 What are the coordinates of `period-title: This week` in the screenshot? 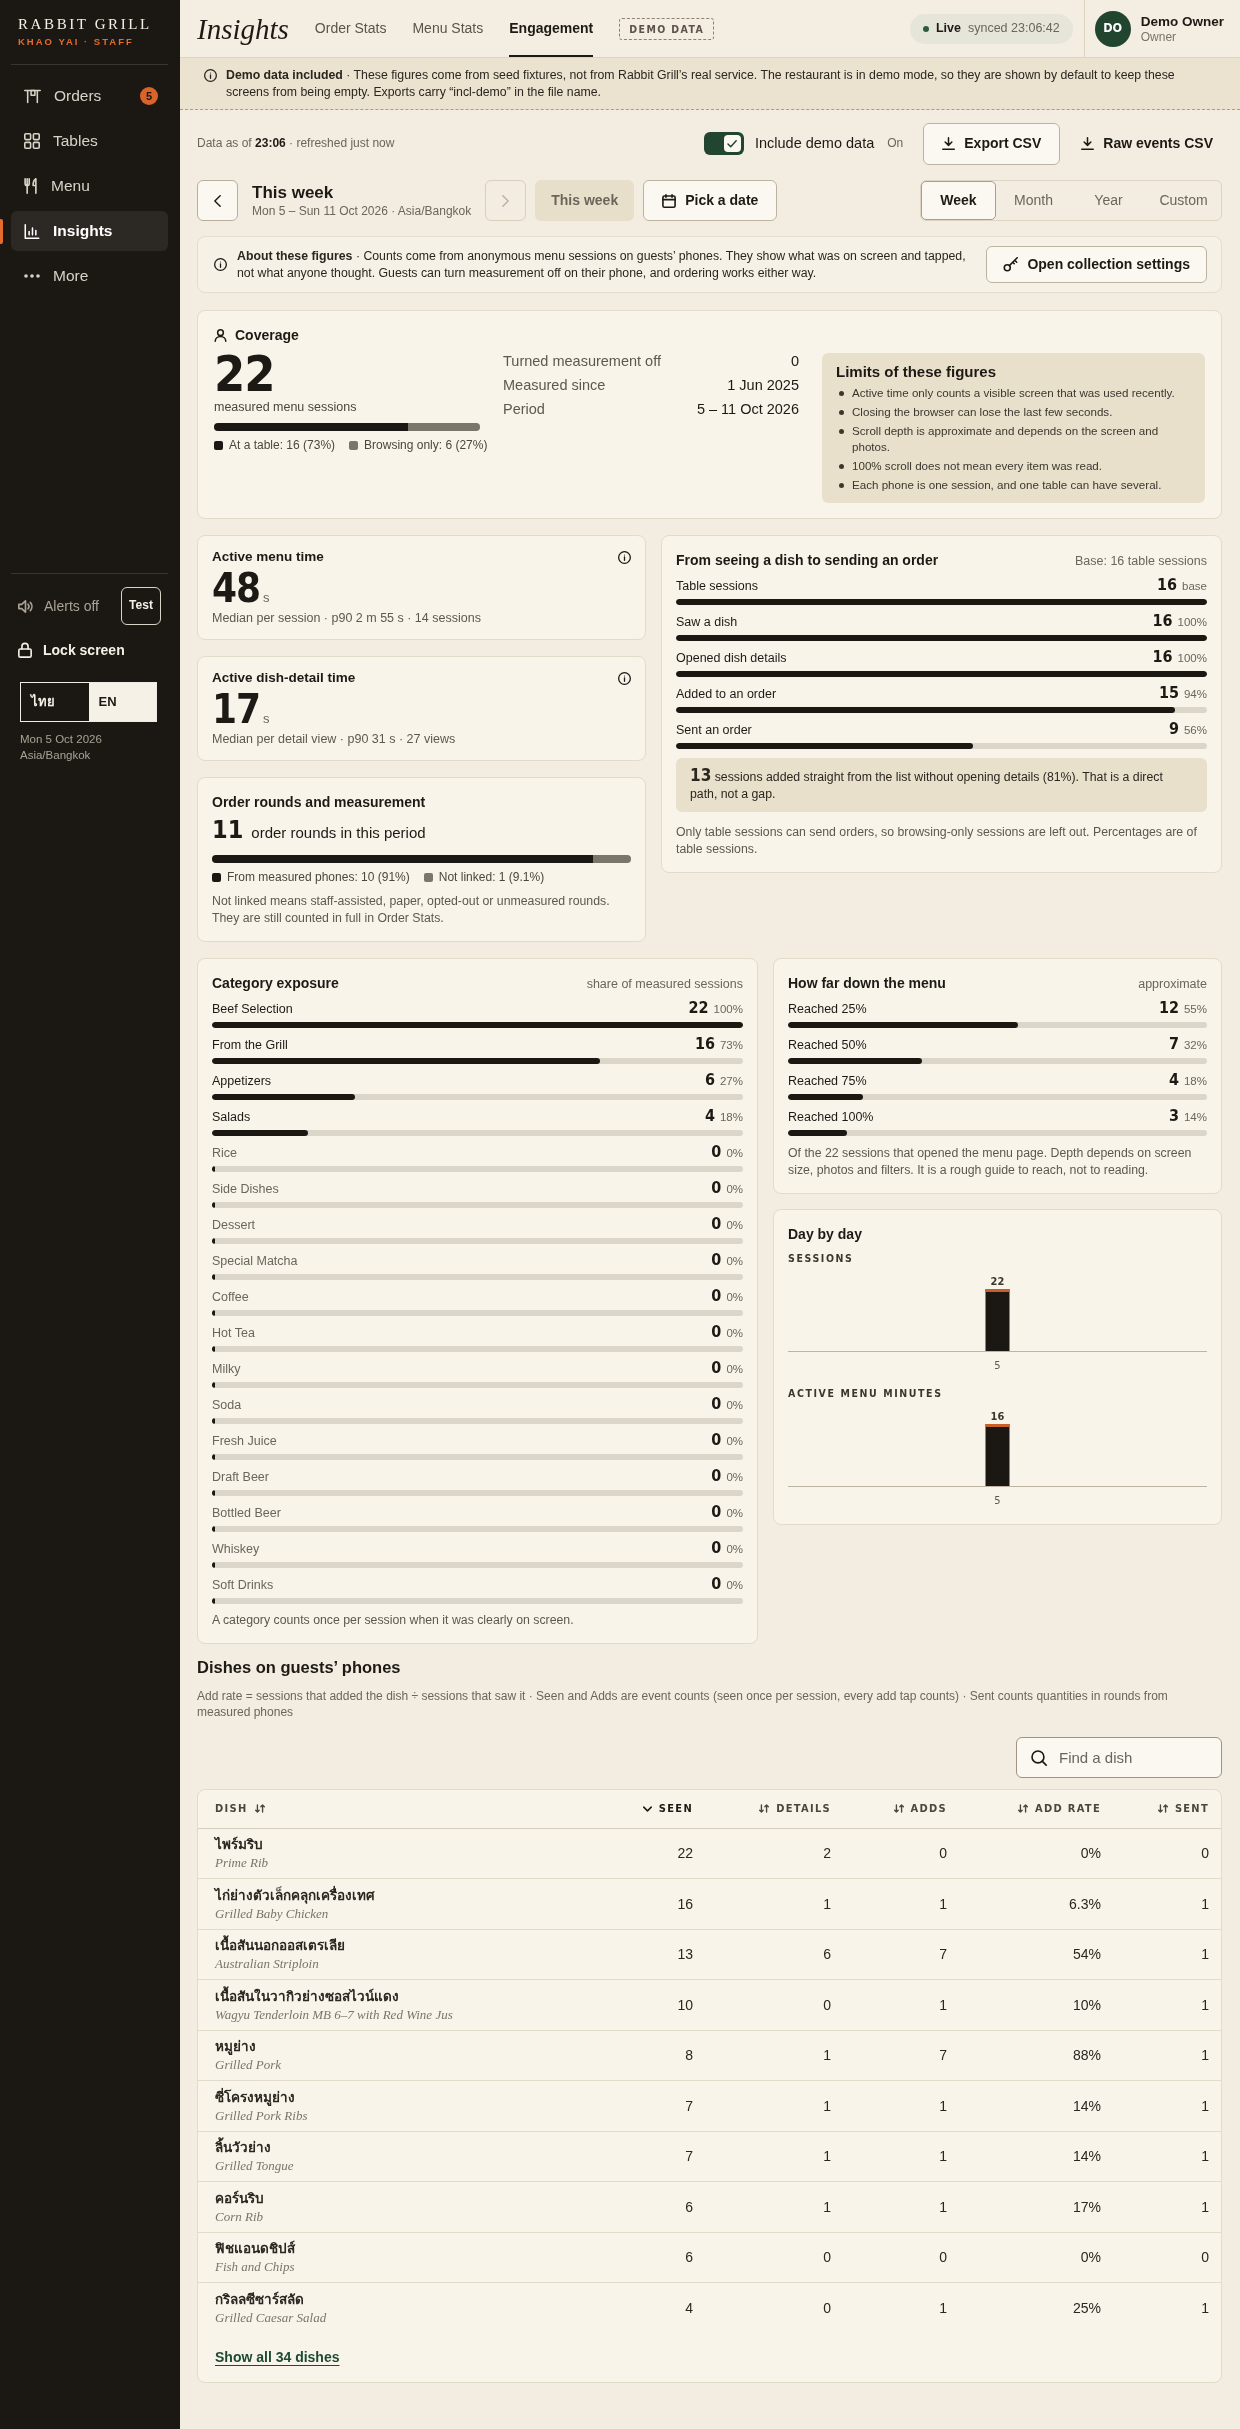 It's located at (293, 192).